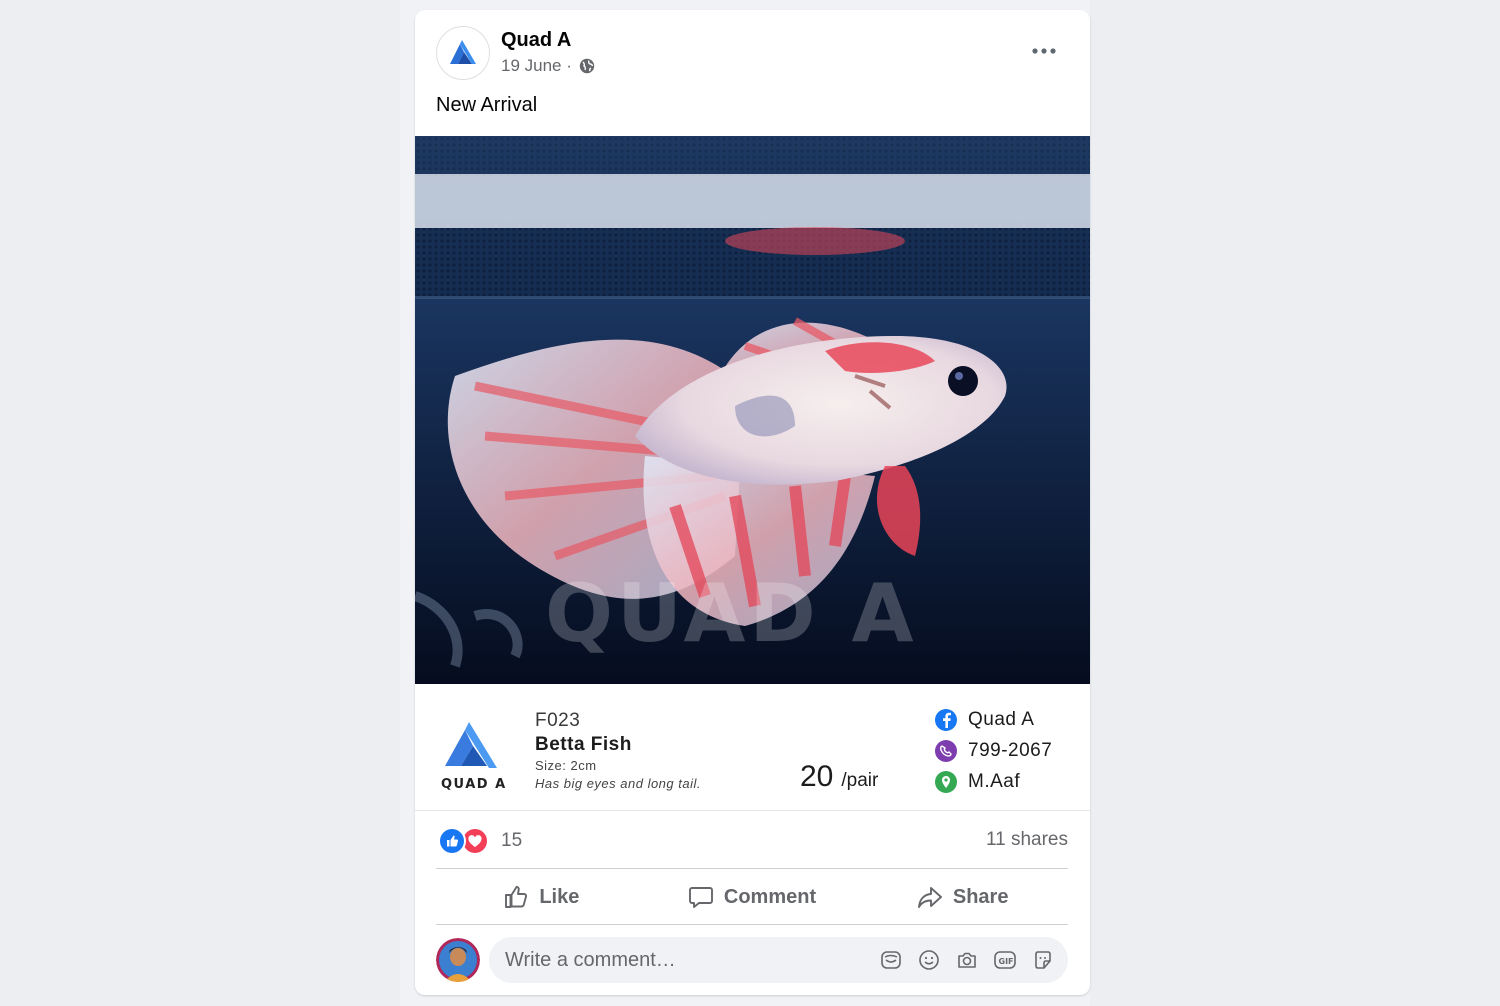 Image resolution: width=1500 pixels, height=1006 pixels. I want to click on share-button: Share, so click(962, 897).